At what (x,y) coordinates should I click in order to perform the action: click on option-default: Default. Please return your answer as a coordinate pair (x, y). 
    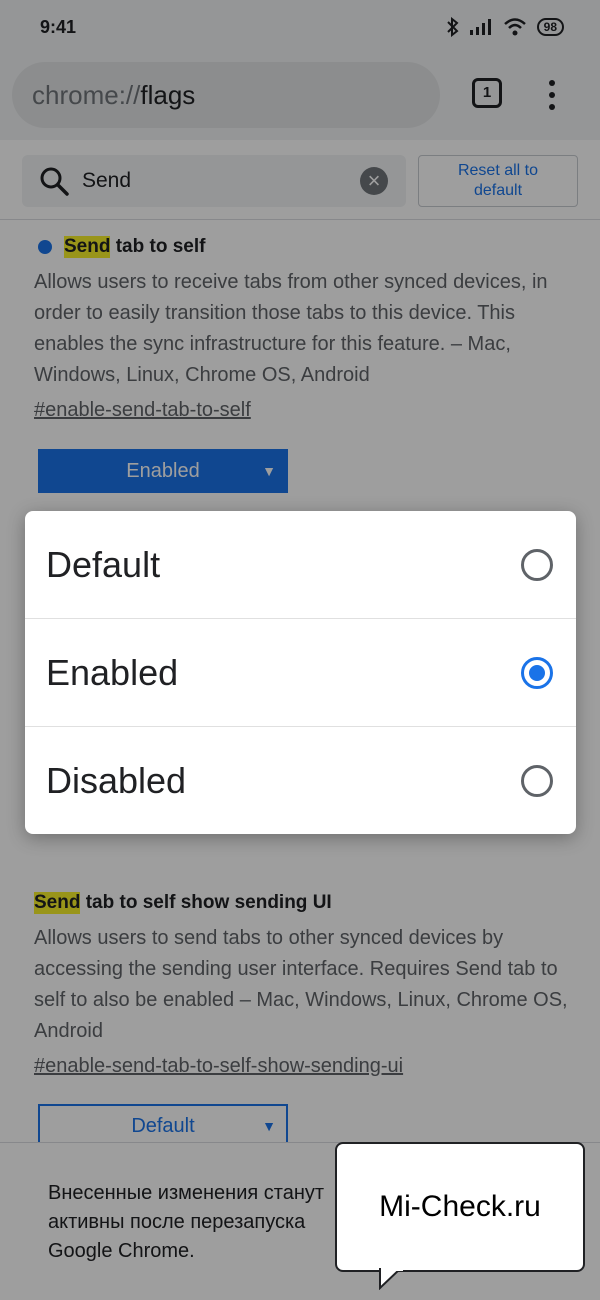
    Looking at the image, I should click on (300, 565).